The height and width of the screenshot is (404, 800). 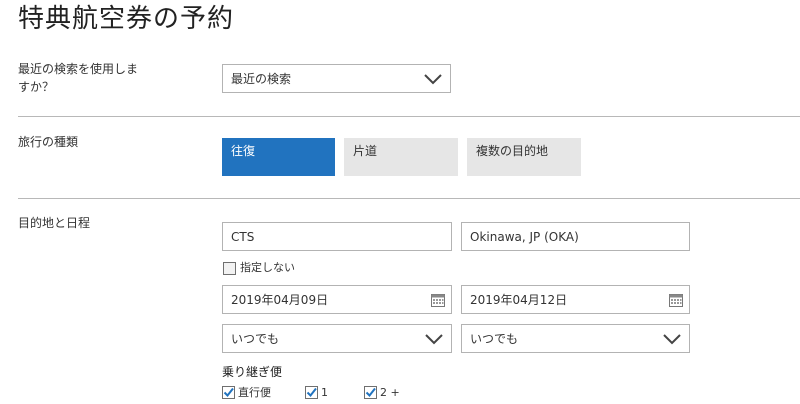 I want to click on trip-type-label: 旅行の種類, so click(x=48, y=142).